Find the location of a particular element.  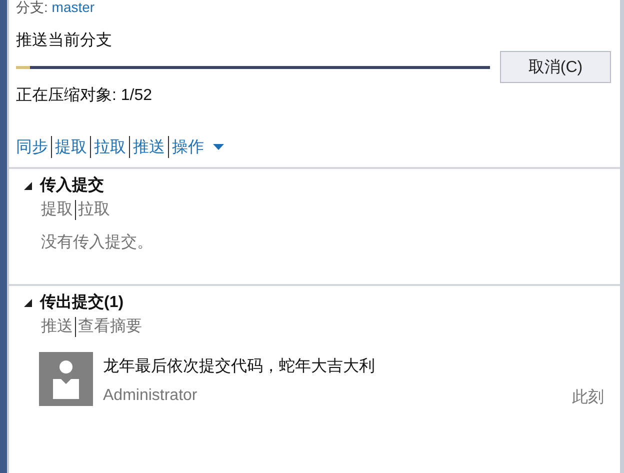

progress-status: 正在压缩对象: 1/52 is located at coordinates (85, 96).